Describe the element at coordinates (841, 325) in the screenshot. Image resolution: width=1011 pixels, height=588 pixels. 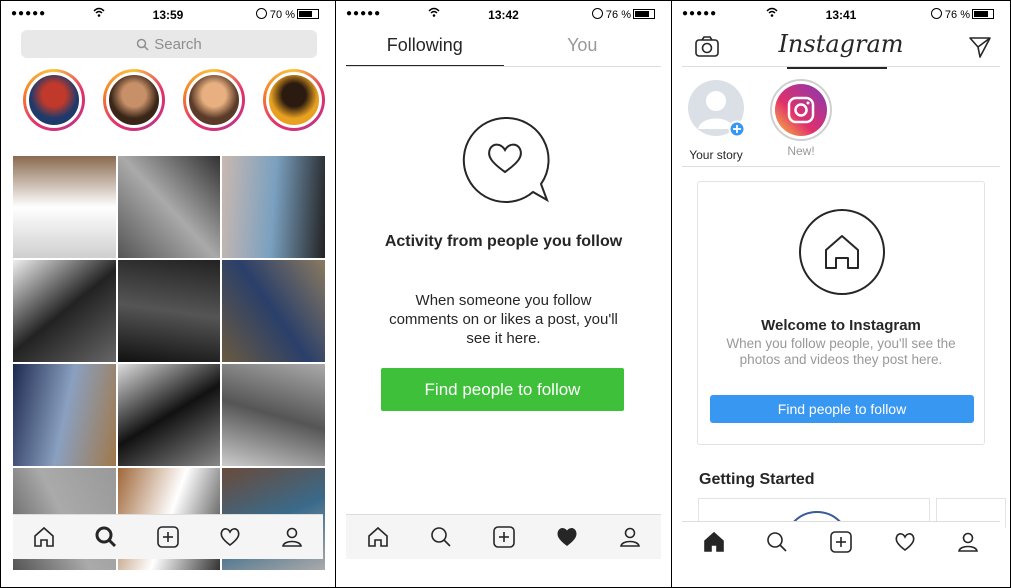
I see `welcome-title: Welcome to Instagram` at that location.